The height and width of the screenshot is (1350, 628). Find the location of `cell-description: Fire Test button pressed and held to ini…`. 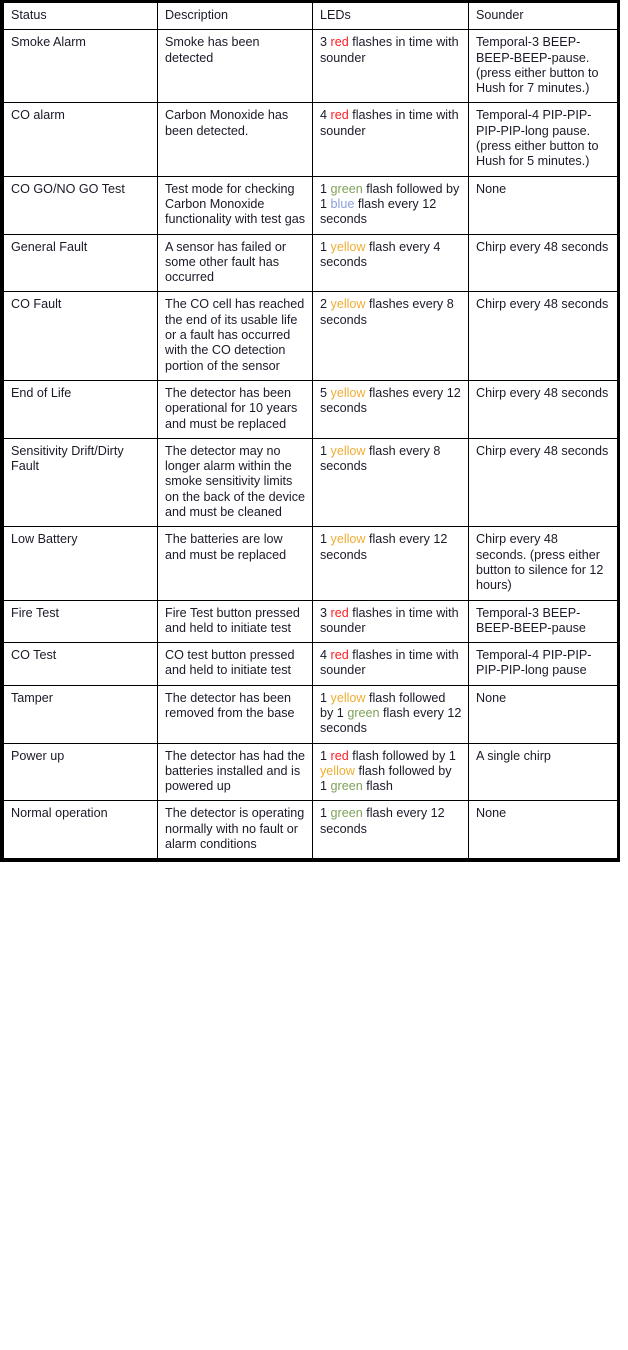

cell-description: Fire Test button pressed and held to ini… is located at coordinates (235, 621).